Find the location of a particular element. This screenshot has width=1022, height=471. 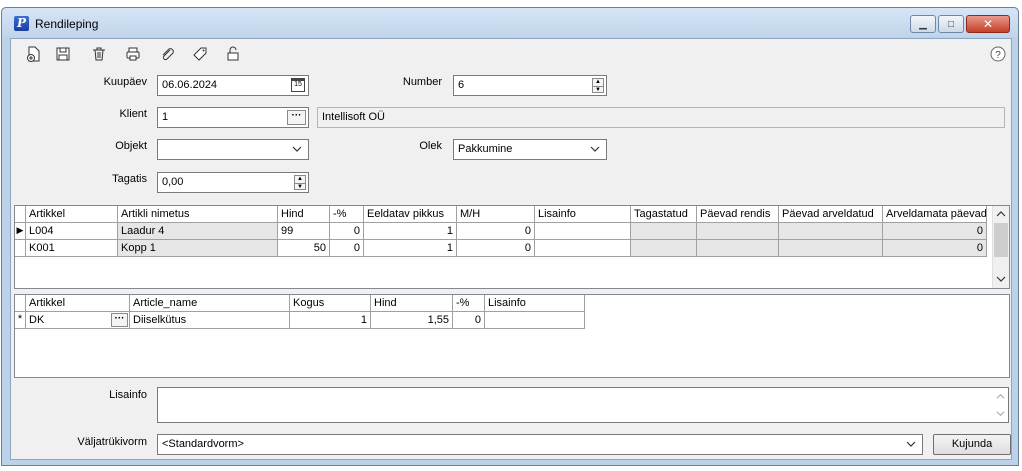

lock-icon is located at coordinates (233, 54).